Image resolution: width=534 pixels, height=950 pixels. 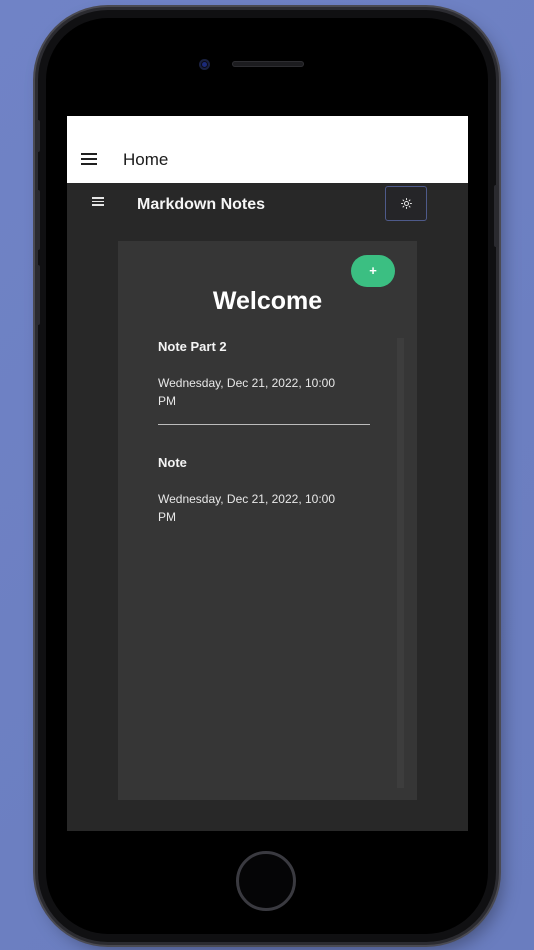 I want to click on power-button, so click(x=496, y=216).